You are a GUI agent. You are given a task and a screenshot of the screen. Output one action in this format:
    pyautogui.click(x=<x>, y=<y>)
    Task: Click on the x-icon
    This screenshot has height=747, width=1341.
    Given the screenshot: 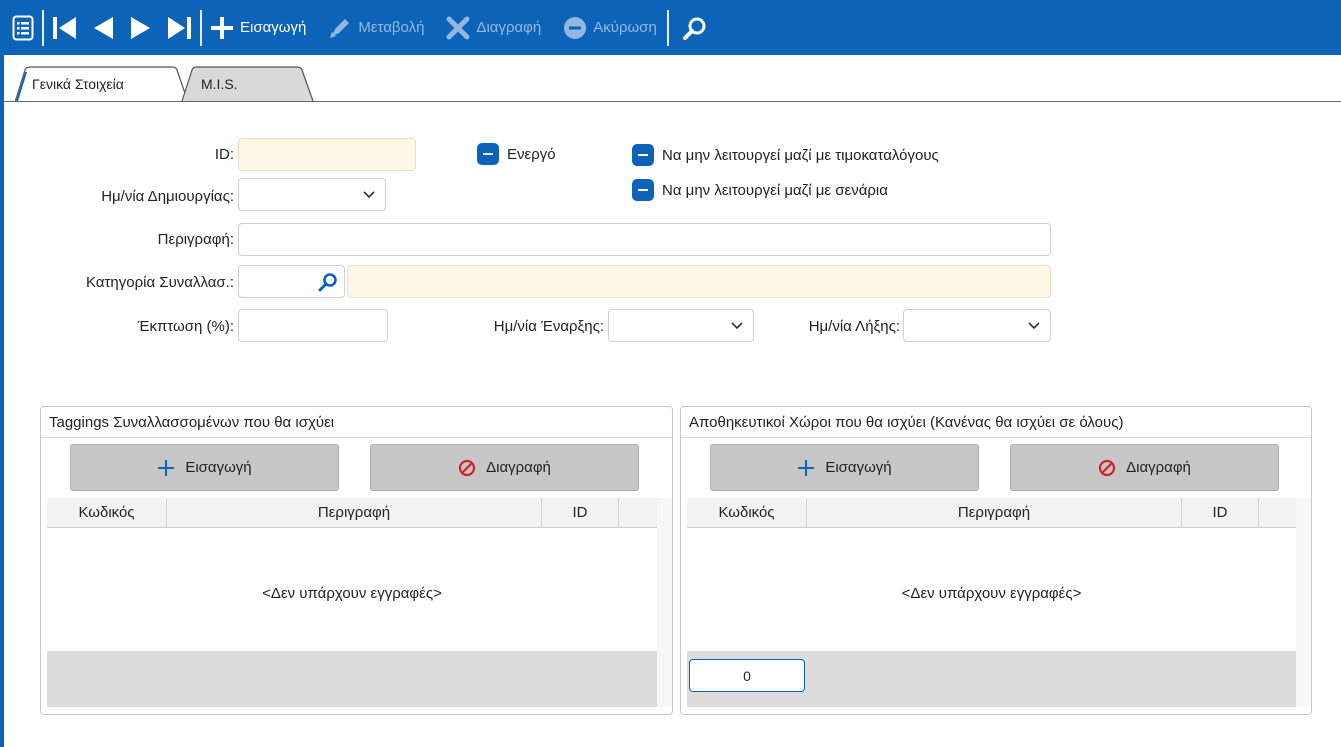 What is the action you would take?
    pyautogui.click(x=458, y=27)
    